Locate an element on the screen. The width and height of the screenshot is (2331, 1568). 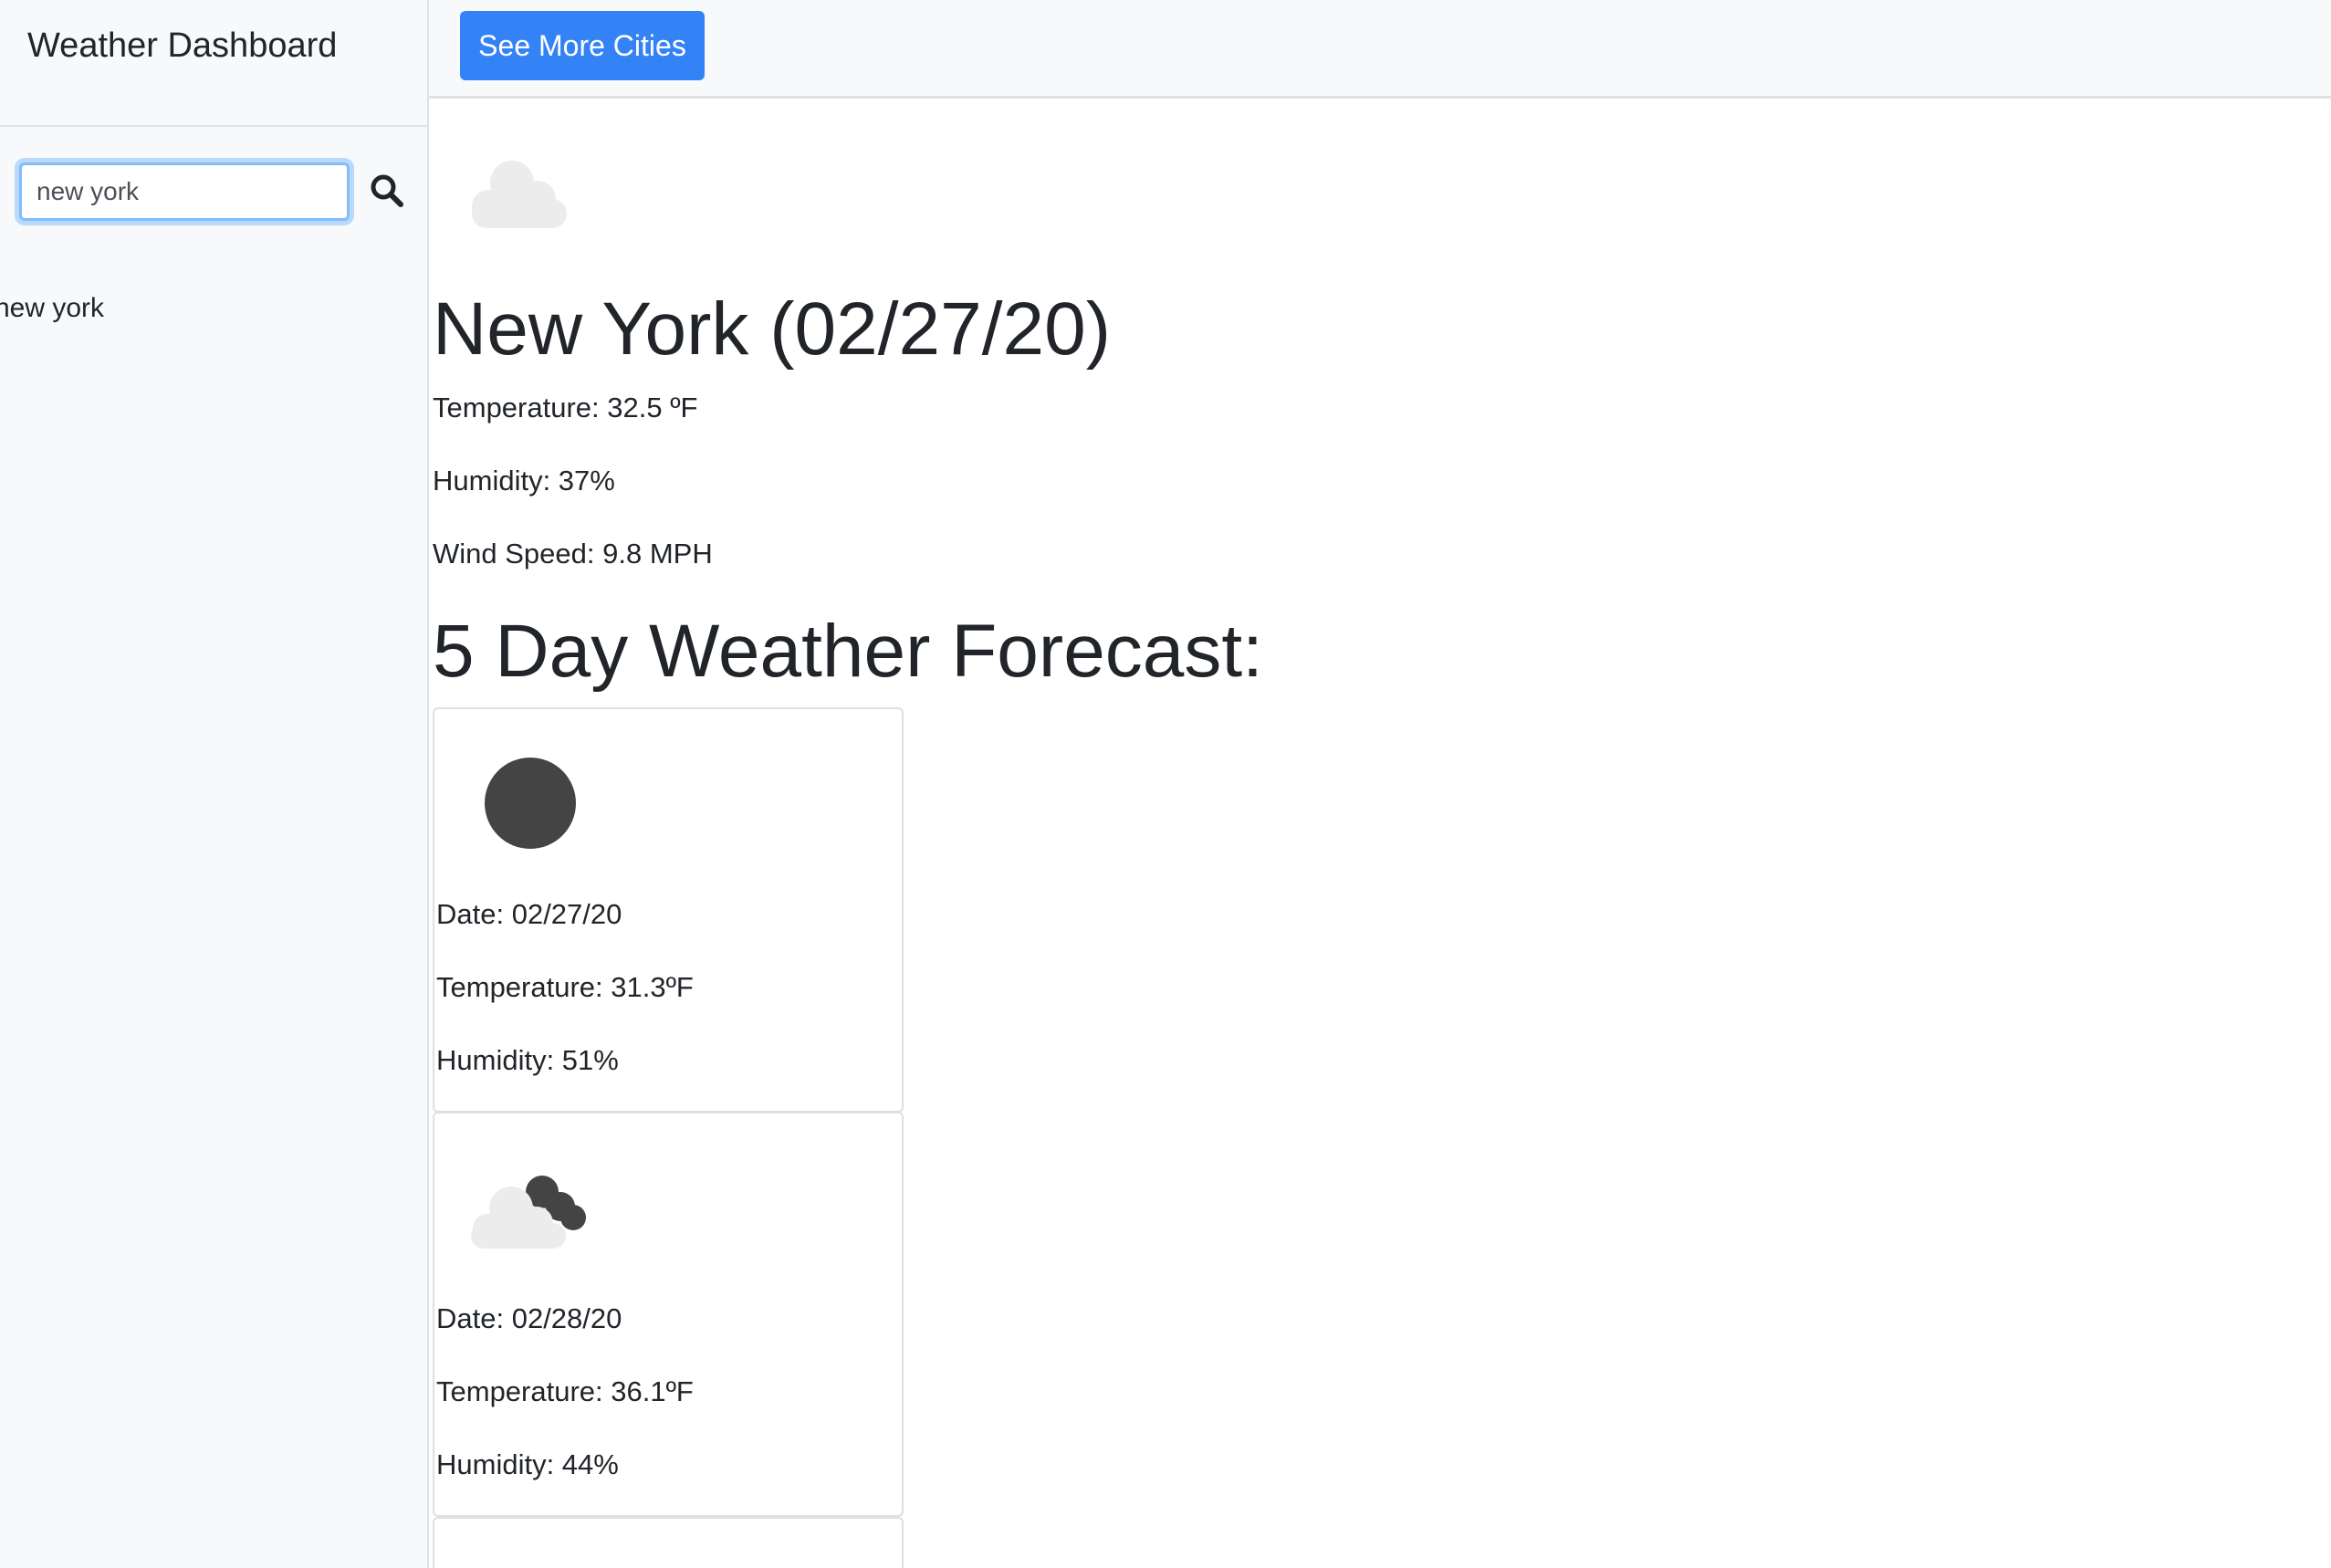
app-title: Weather Dashboard is located at coordinates (183, 45).